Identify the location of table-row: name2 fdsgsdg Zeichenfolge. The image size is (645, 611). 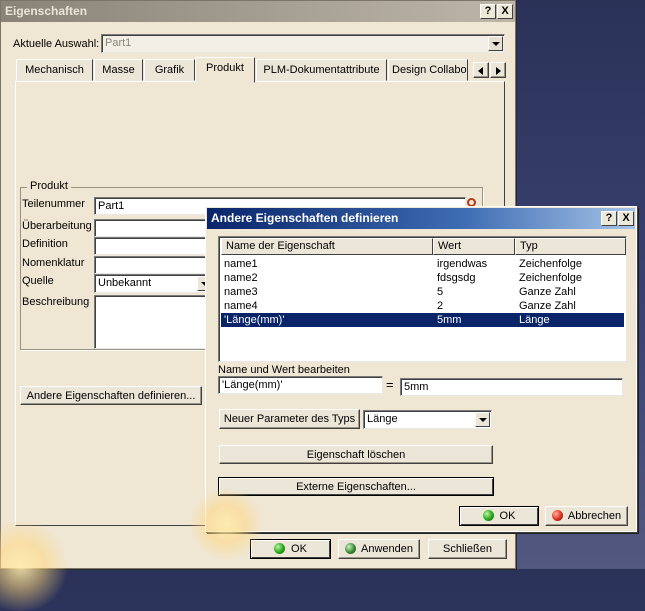
(422, 278).